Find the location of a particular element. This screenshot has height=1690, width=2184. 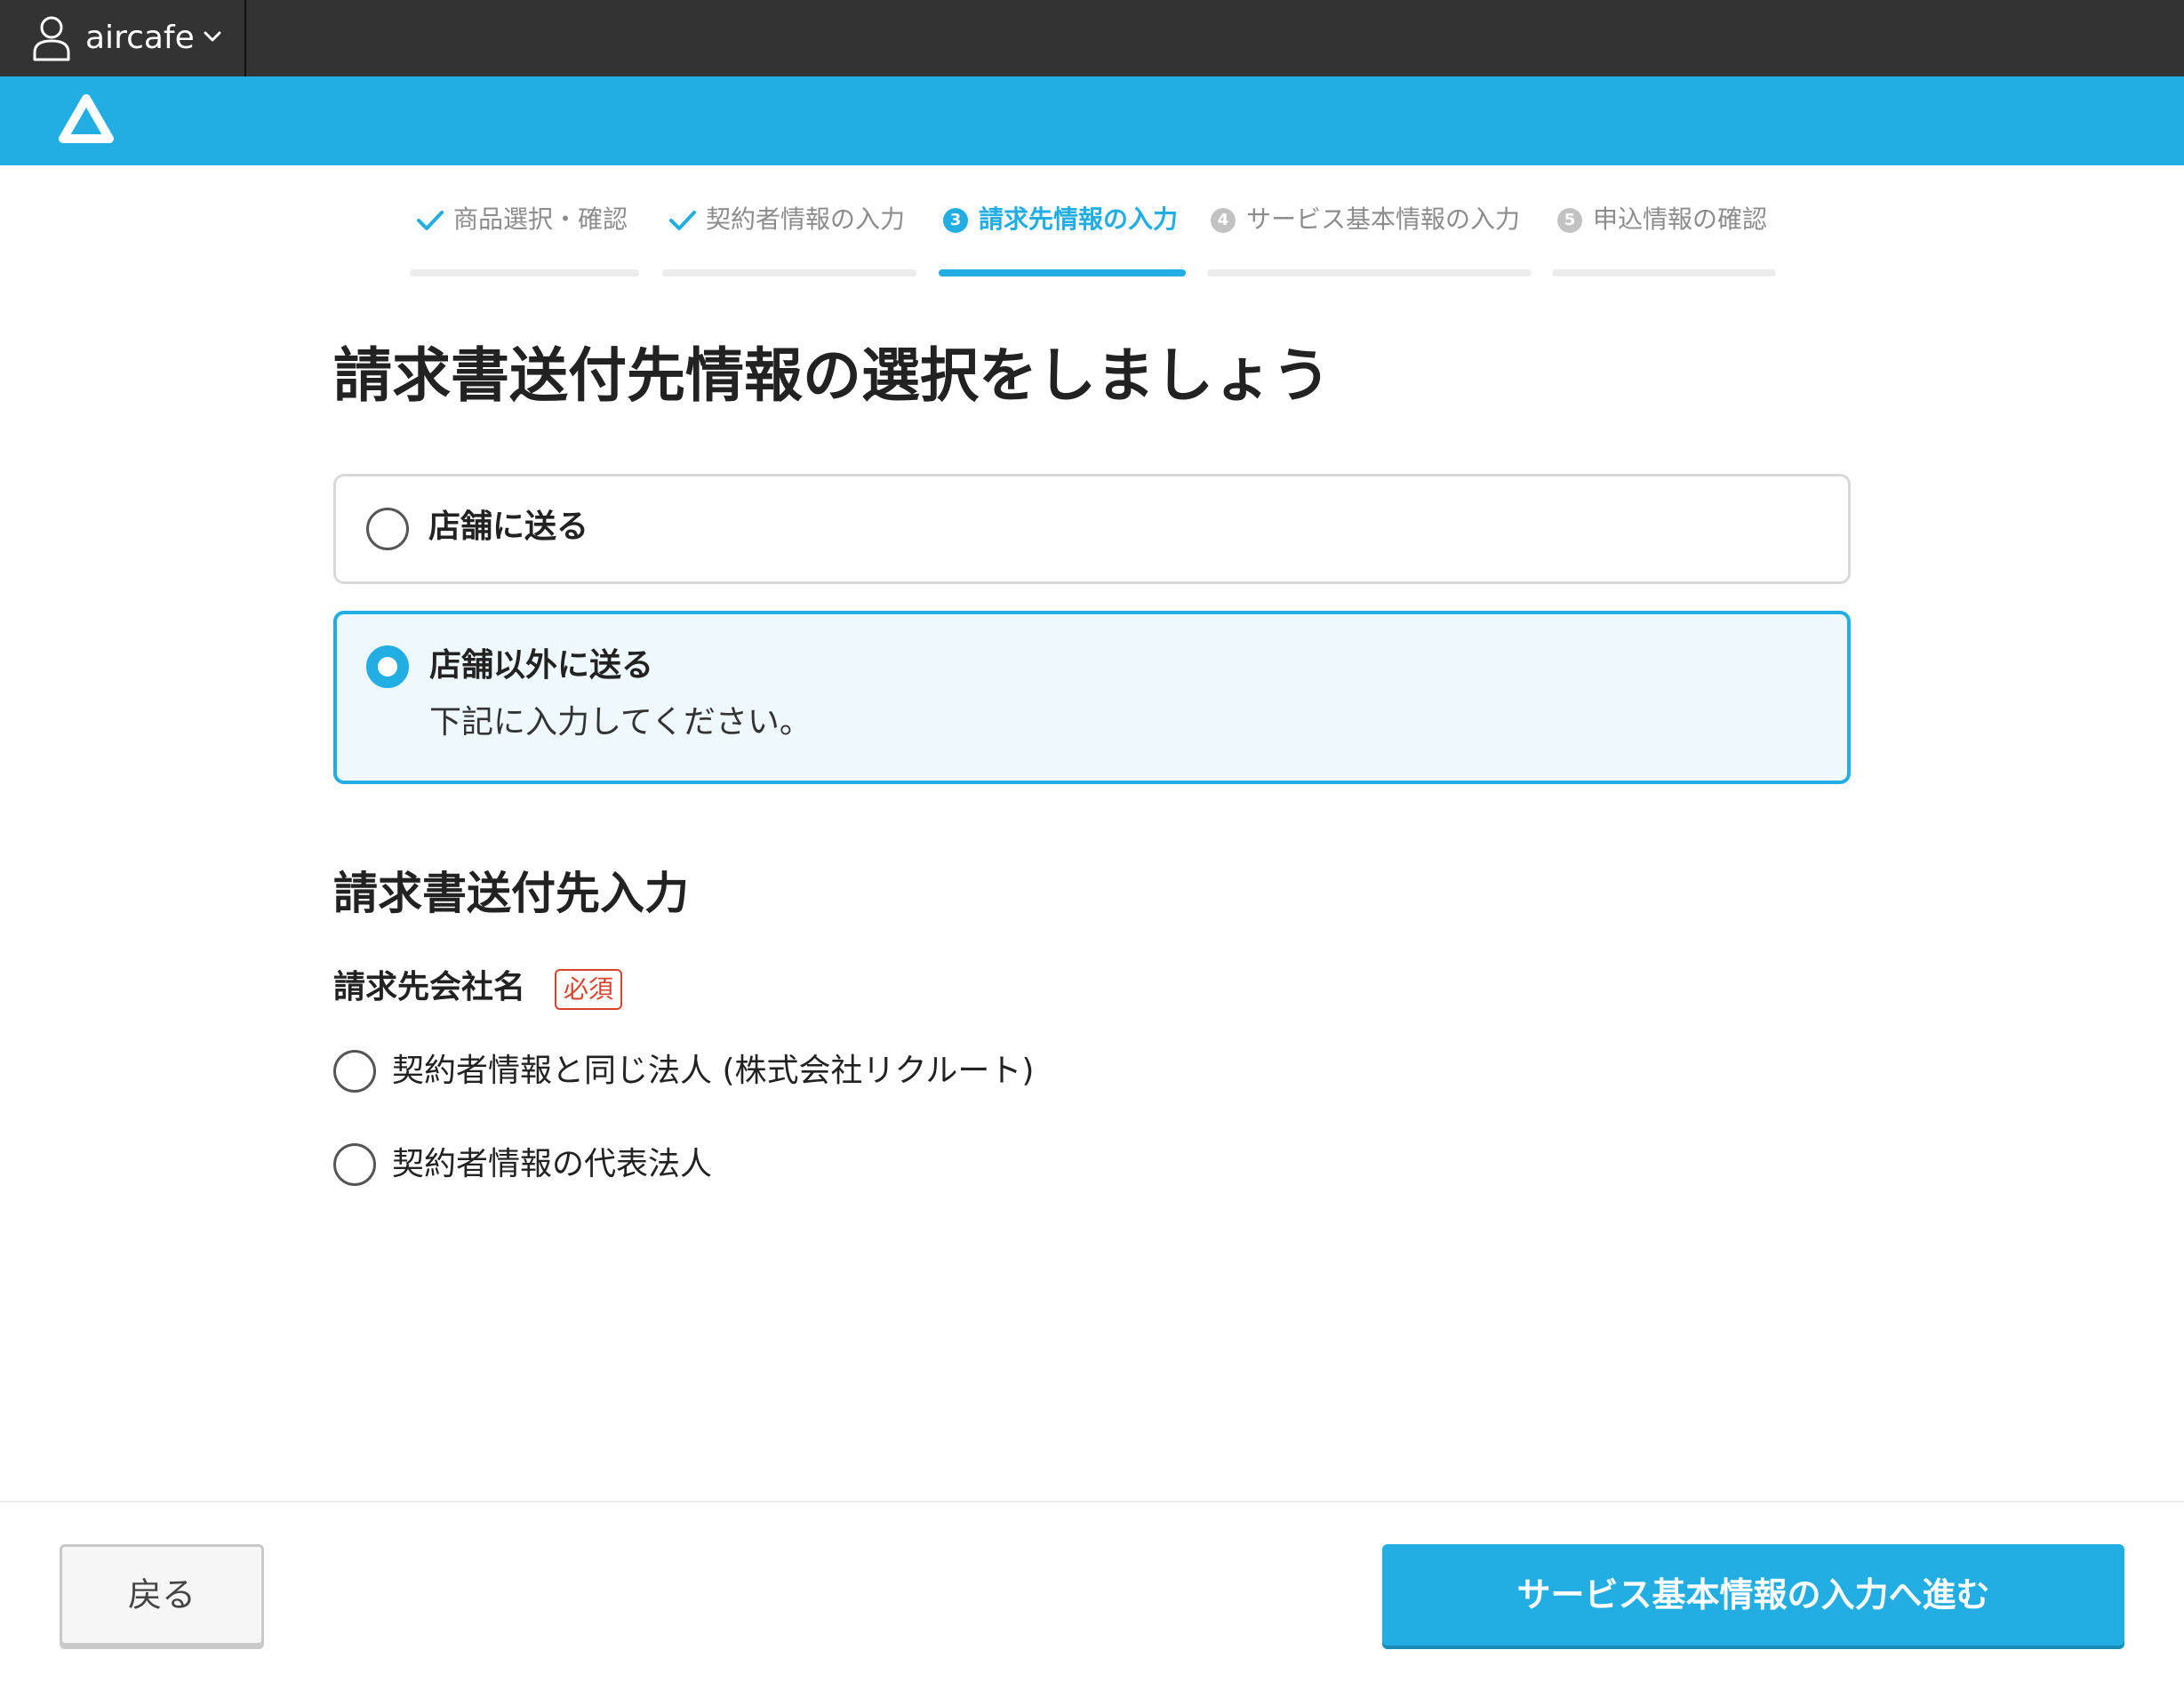

option-send-to-store: 店舗に送る is located at coordinates (1092, 529).